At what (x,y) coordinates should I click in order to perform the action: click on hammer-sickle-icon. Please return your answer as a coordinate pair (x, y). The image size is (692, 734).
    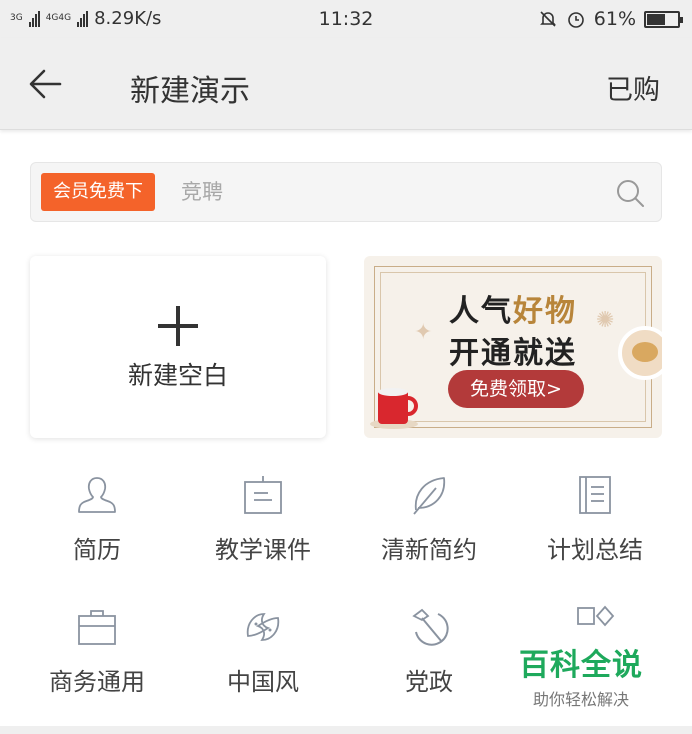
    Looking at the image, I should click on (430, 627).